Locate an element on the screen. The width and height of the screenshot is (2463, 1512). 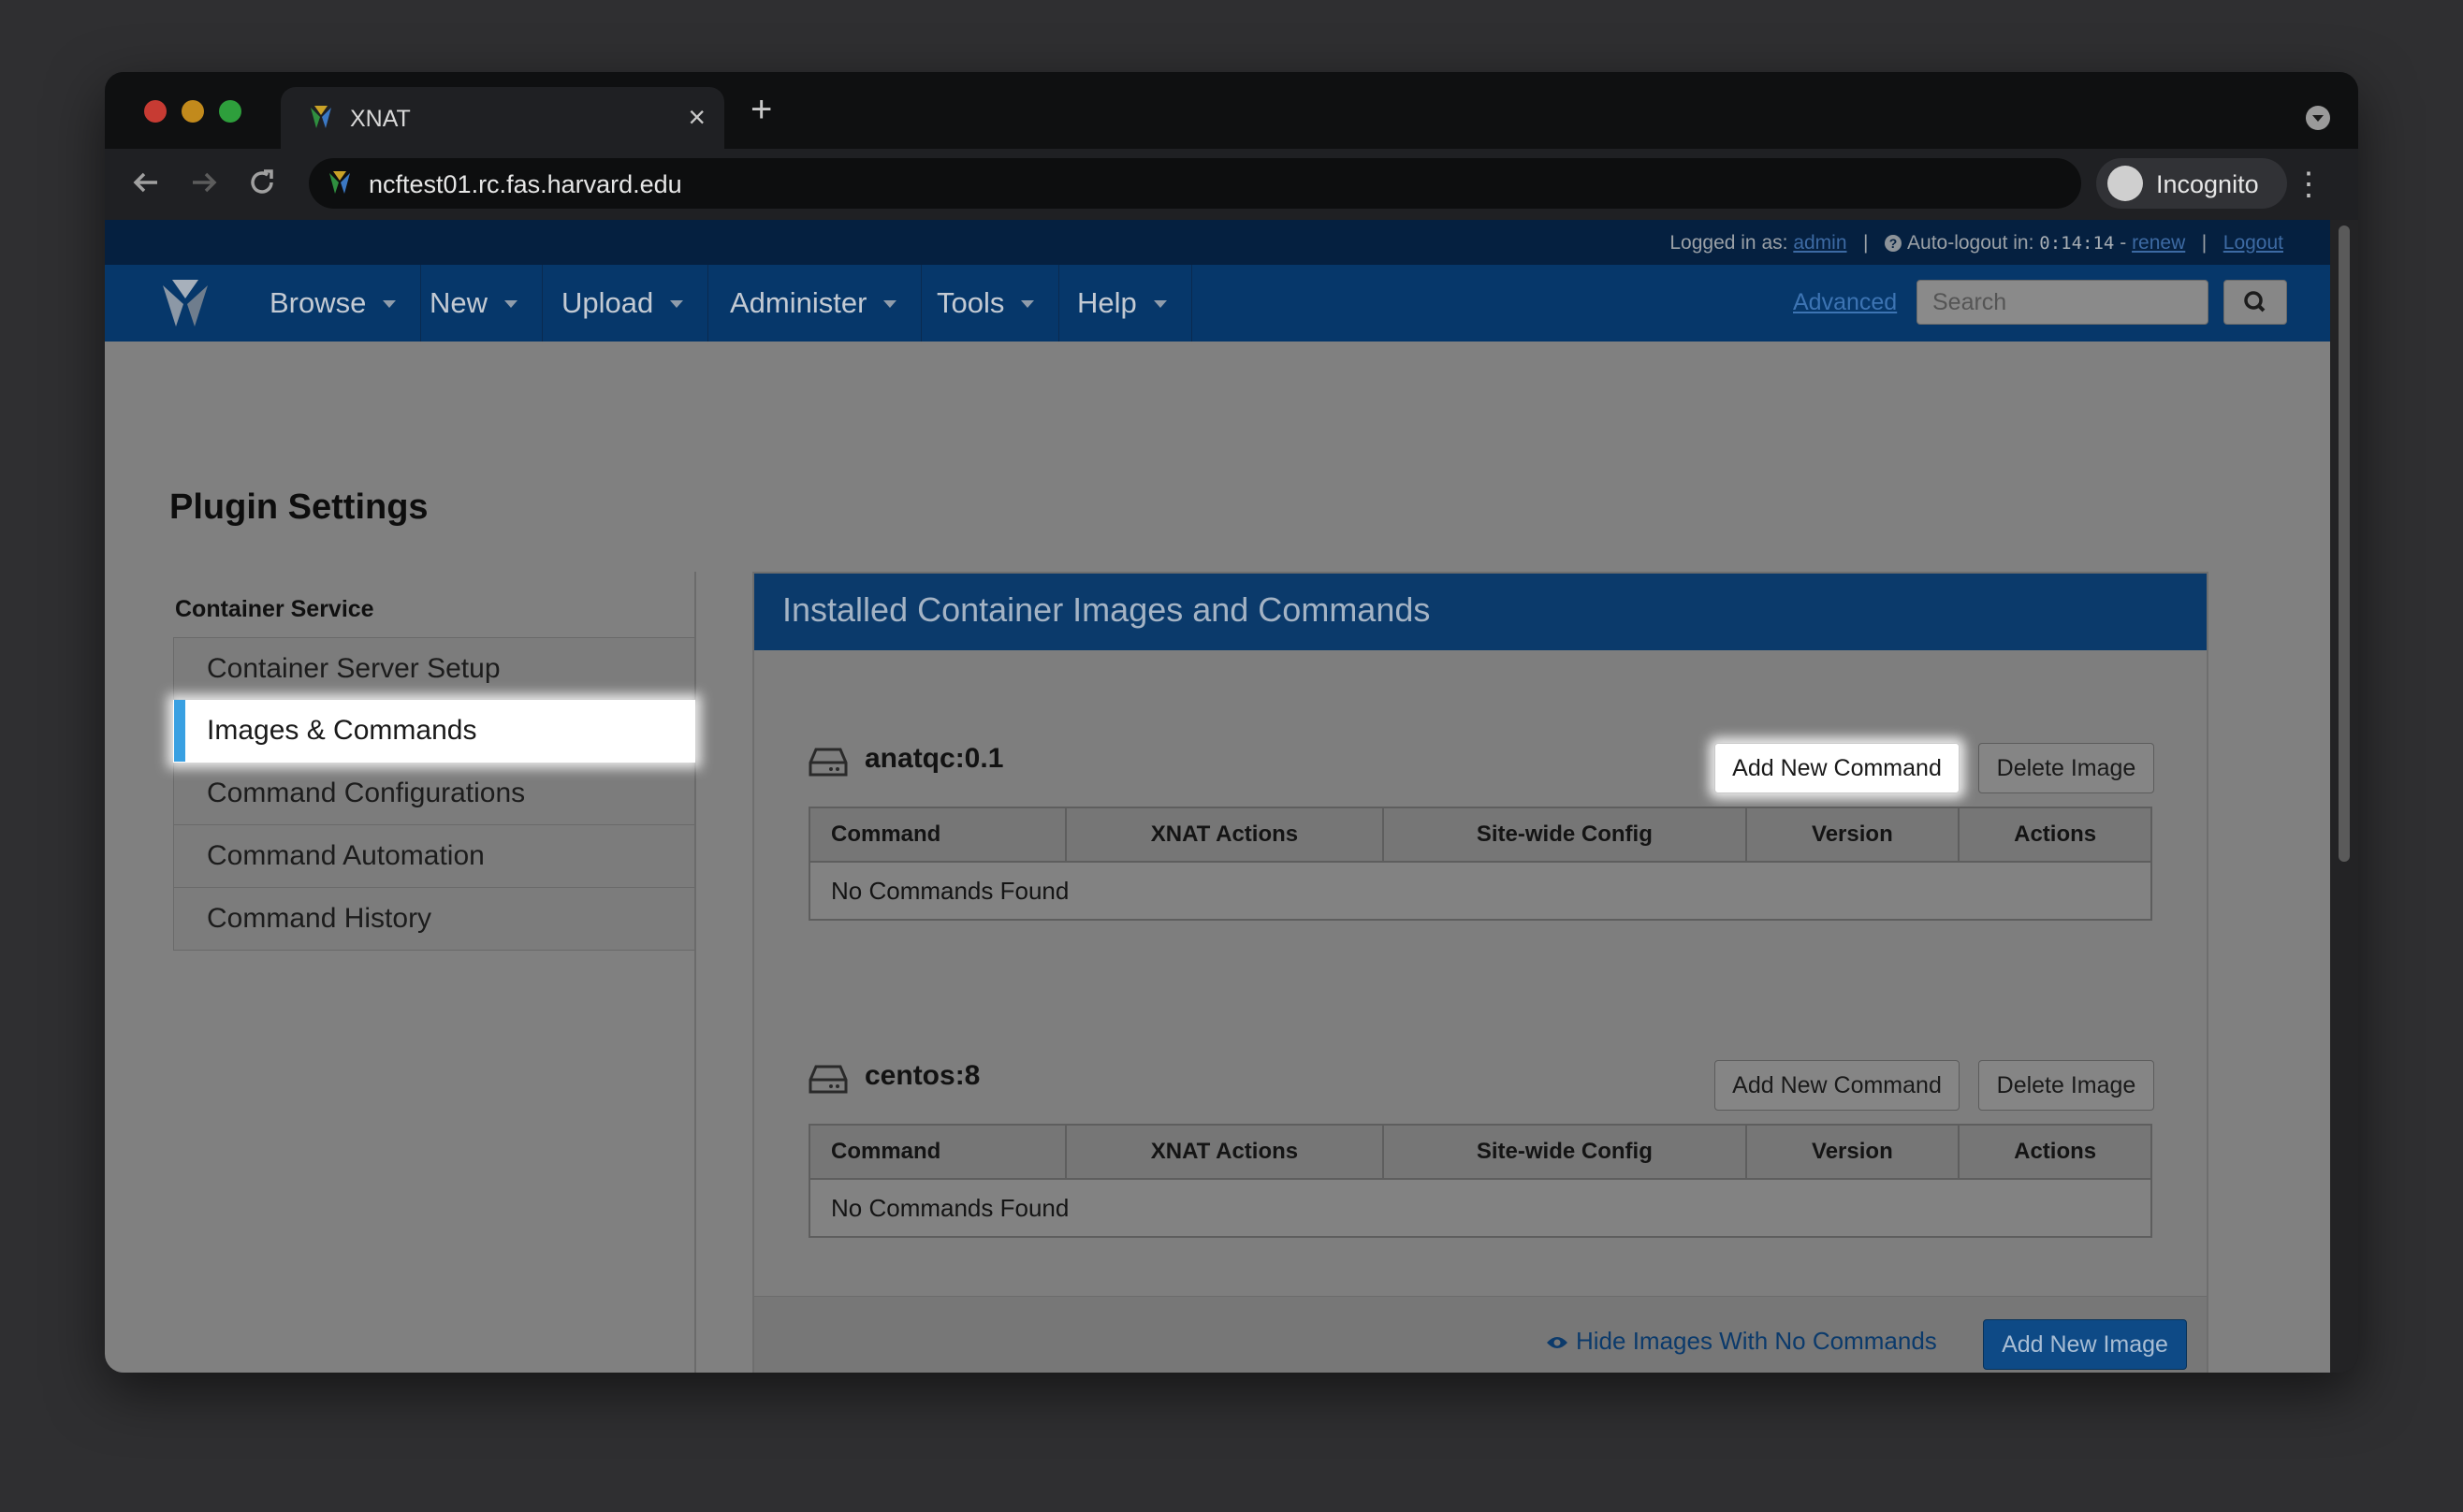
back-arrow-icon is located at coordinates (146, 182).